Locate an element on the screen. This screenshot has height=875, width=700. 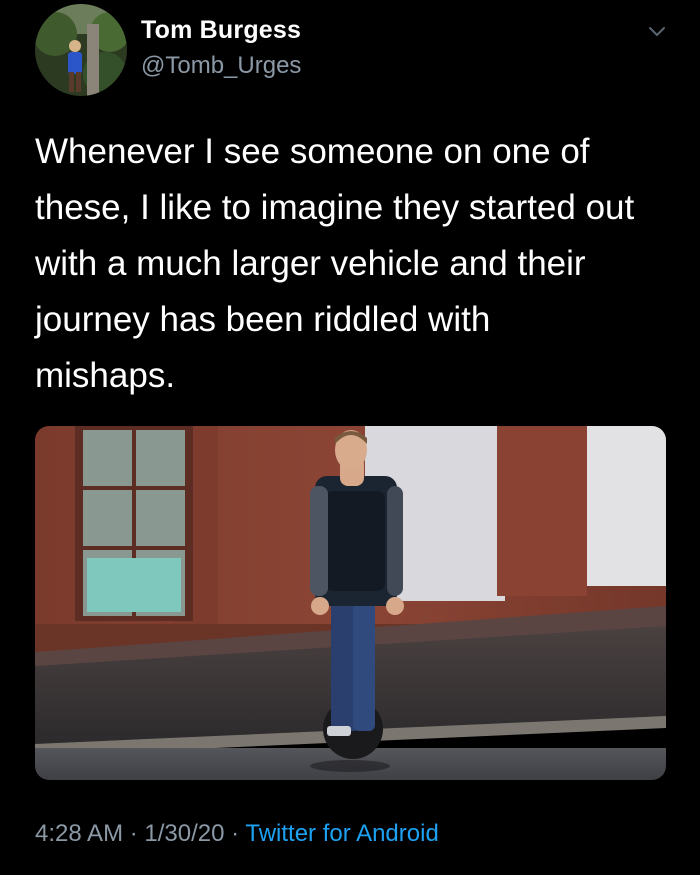
avatar-photo is located at coordinates (81, 50).